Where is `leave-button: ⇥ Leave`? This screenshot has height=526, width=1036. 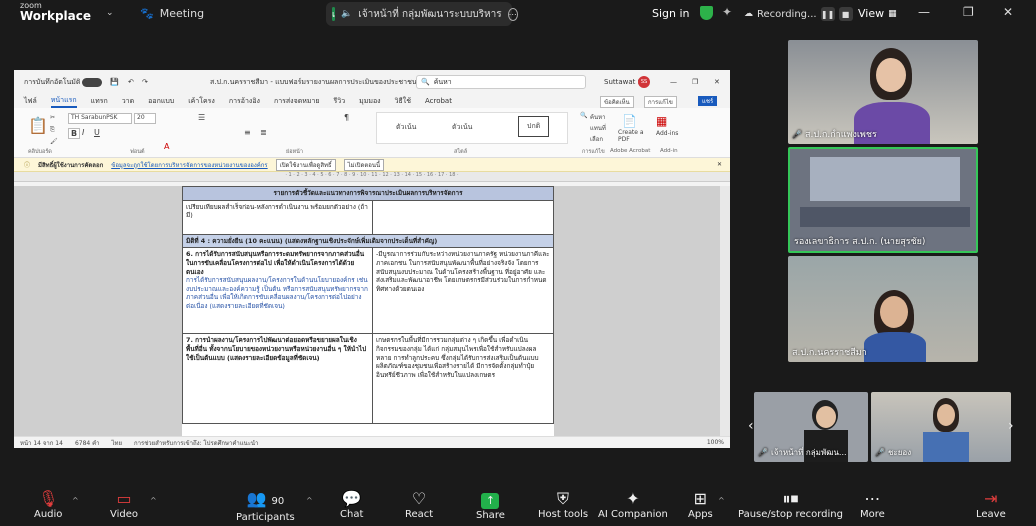 leave-button: ⇥ Leave is located at coordinates (991, 505).